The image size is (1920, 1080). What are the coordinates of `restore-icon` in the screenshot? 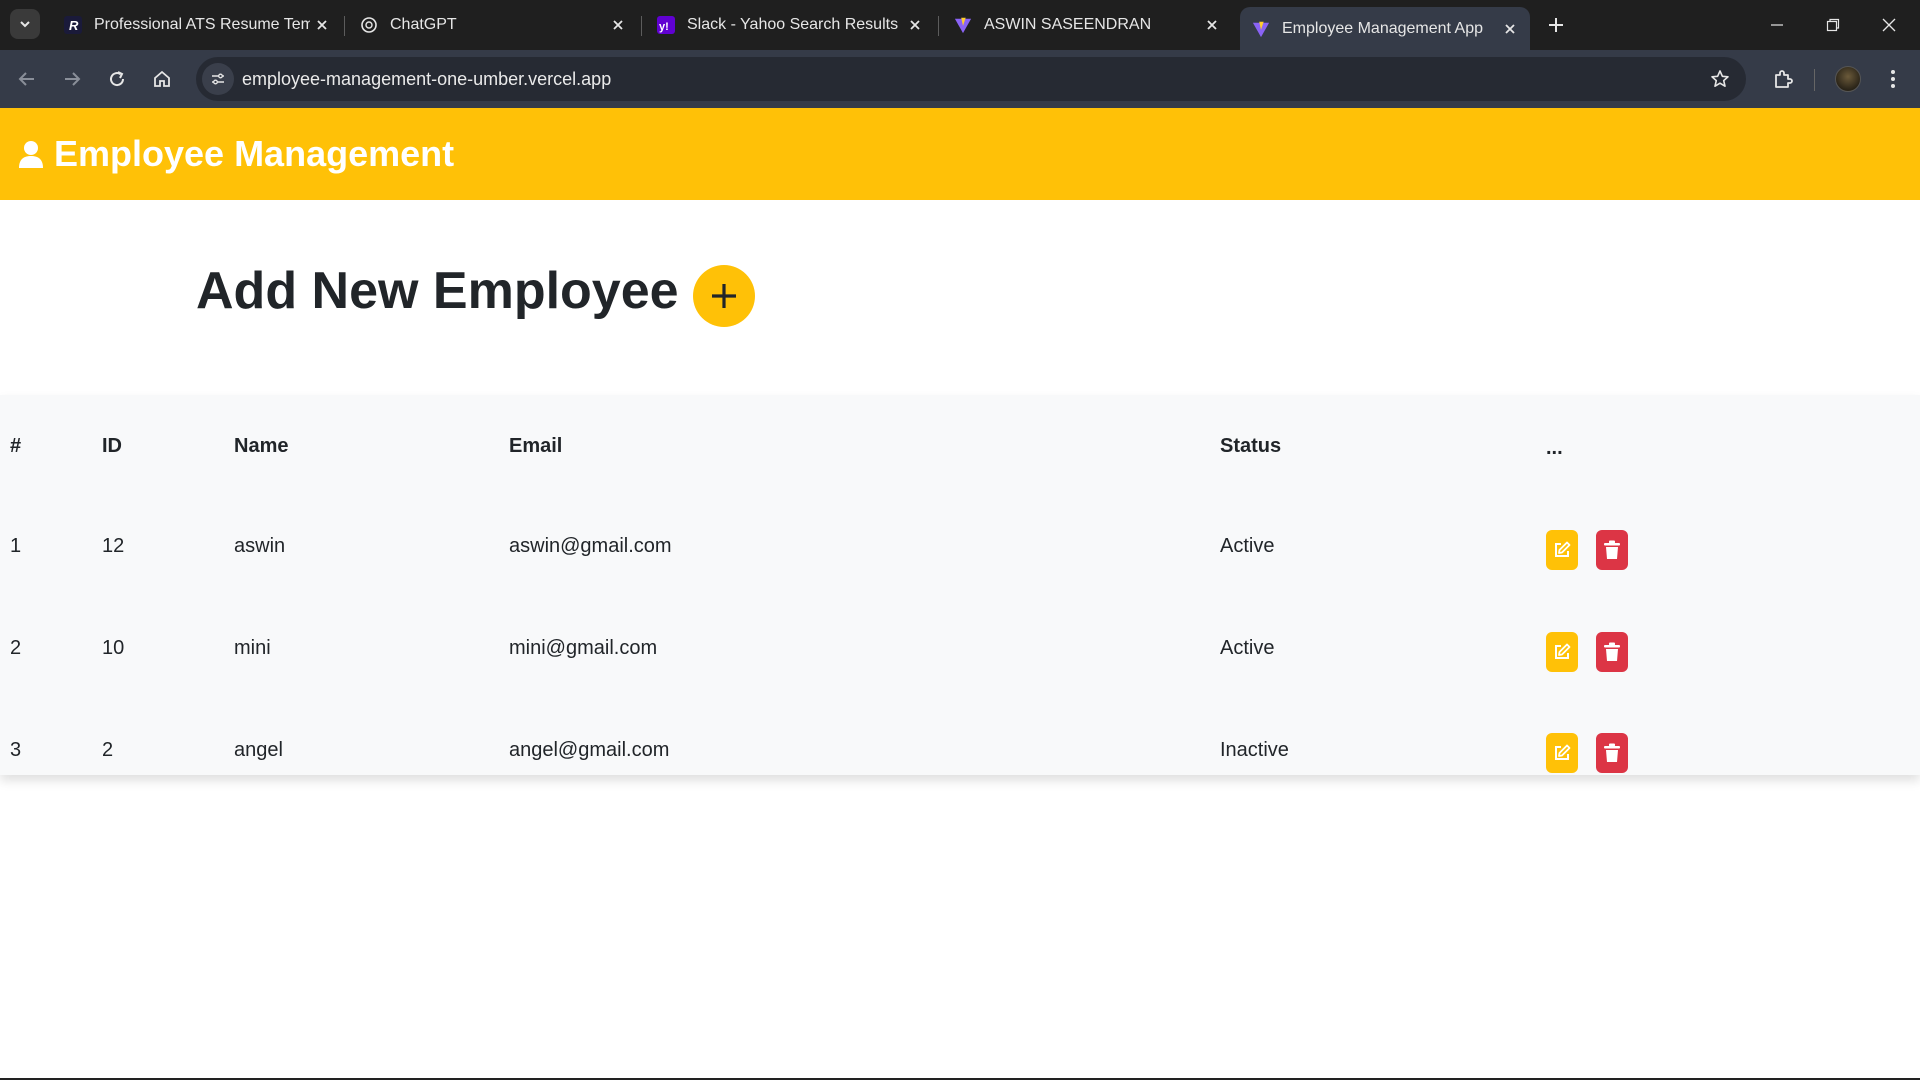 It's located at (1833, 25).